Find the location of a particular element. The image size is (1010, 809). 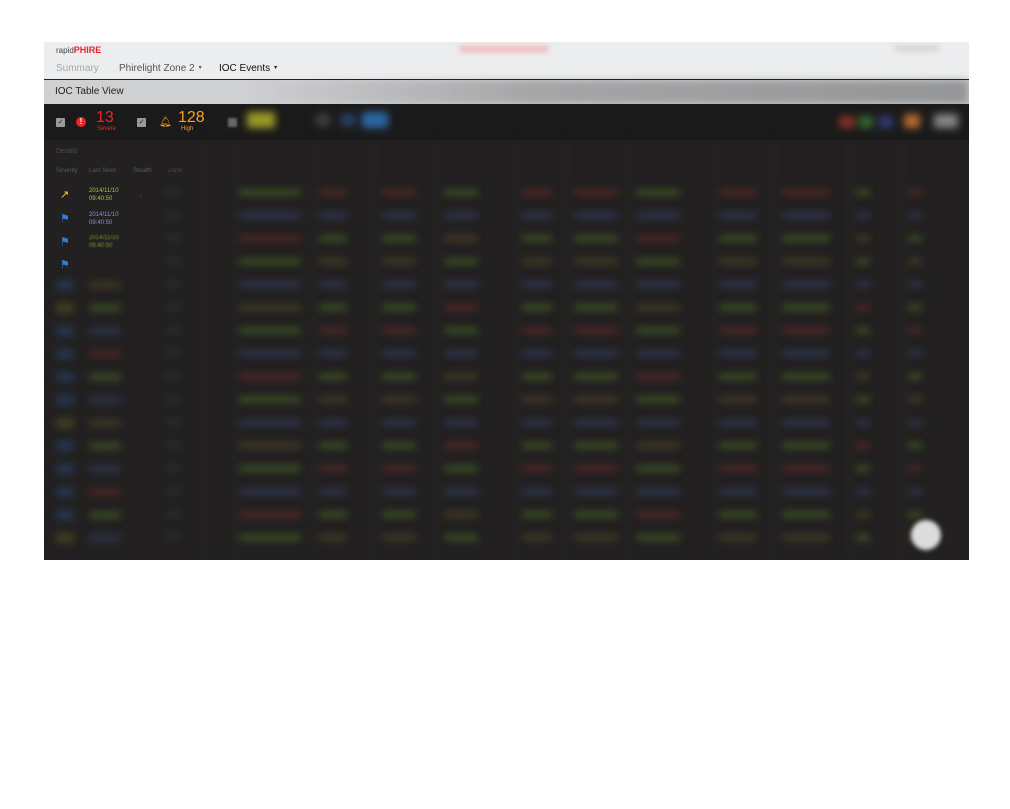

tab-summary-label: Summary is located at coordinates (77, 68).